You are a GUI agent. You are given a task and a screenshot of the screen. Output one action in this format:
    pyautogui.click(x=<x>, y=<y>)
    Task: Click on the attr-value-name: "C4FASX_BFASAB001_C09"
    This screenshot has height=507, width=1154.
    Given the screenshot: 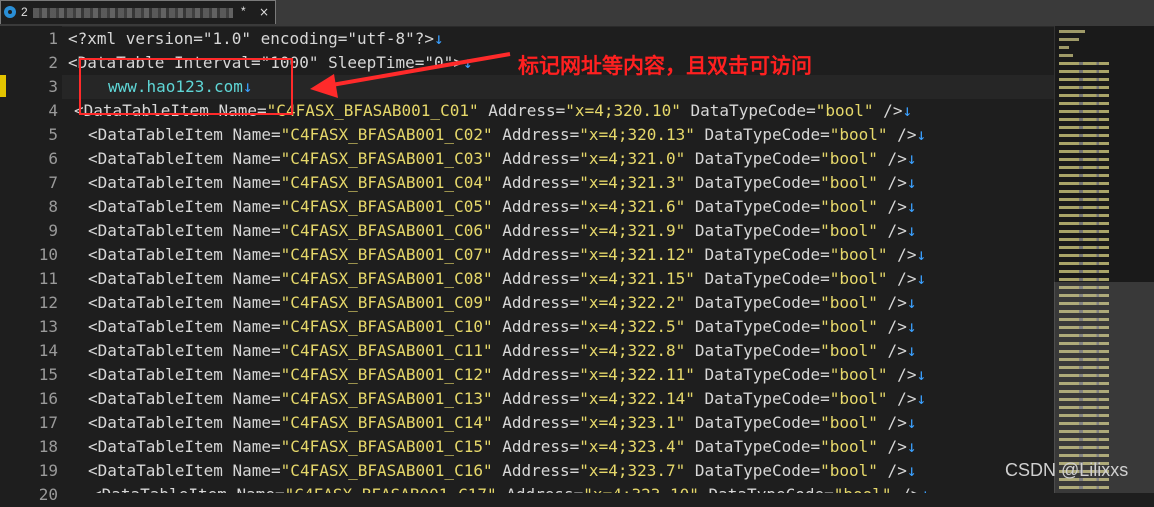 What is the action you would take?
    pyautogui.click(x=386, y=302)
    